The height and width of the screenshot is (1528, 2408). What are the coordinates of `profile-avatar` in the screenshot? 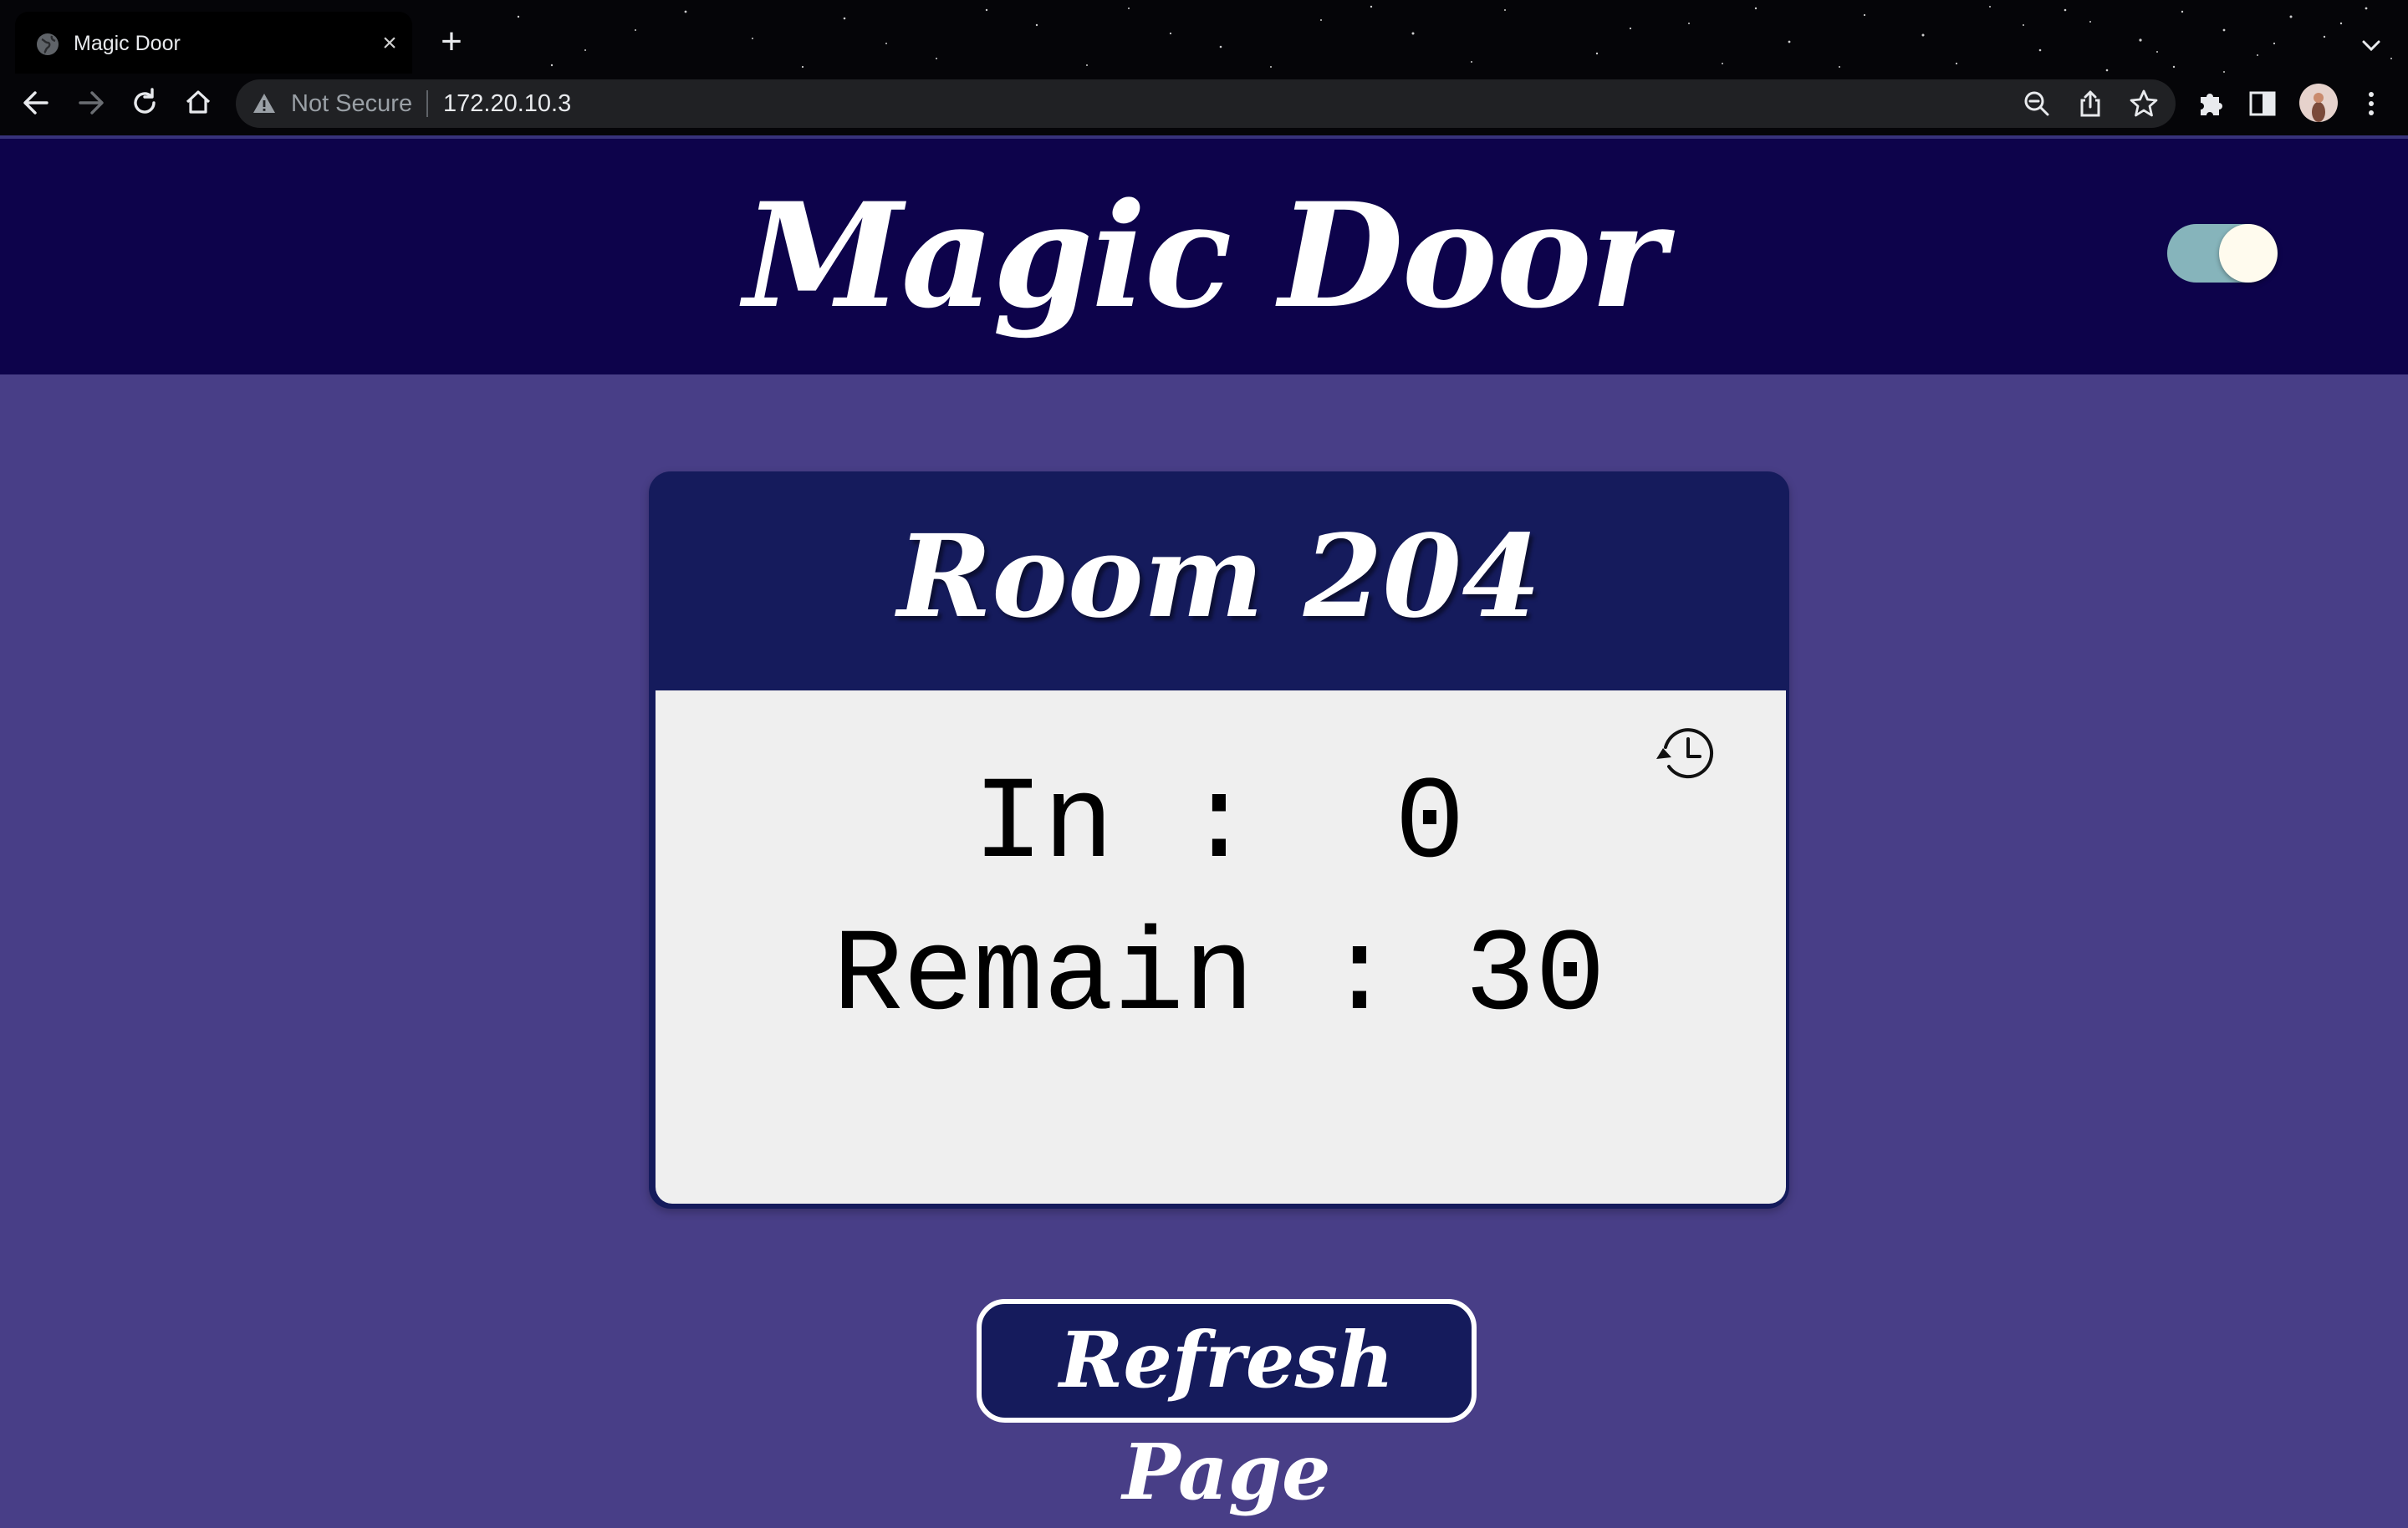 It's located at (2319, 103).